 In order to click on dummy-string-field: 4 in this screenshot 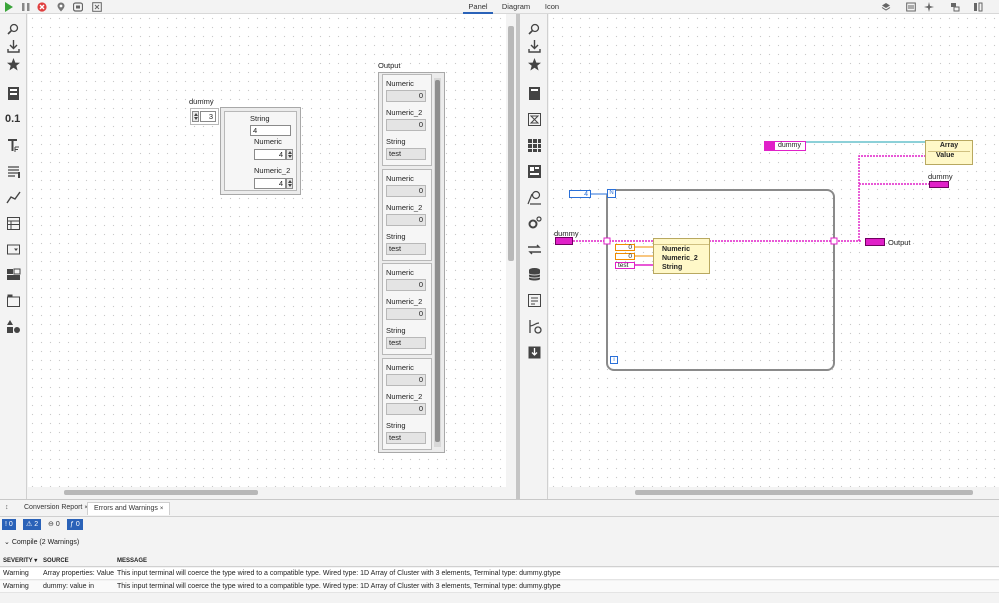, I will do `click(270, 130)`.